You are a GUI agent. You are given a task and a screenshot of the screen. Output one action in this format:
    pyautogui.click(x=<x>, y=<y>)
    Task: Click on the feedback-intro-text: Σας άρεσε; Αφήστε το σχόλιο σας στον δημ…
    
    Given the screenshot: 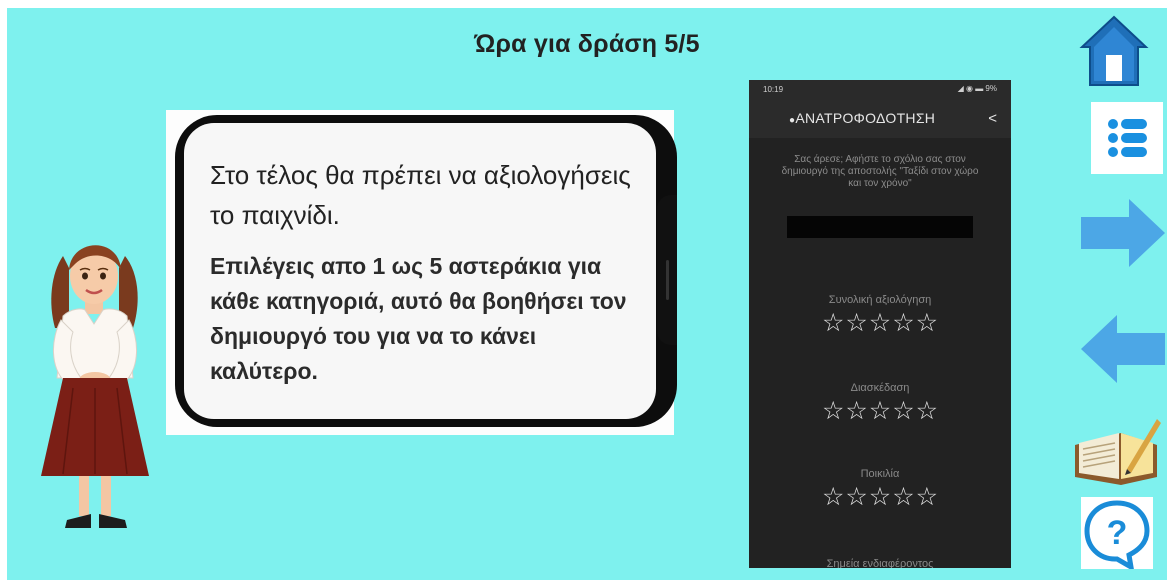 What is the action you would take?
    pyautogui.click(x=880, y=171)
    